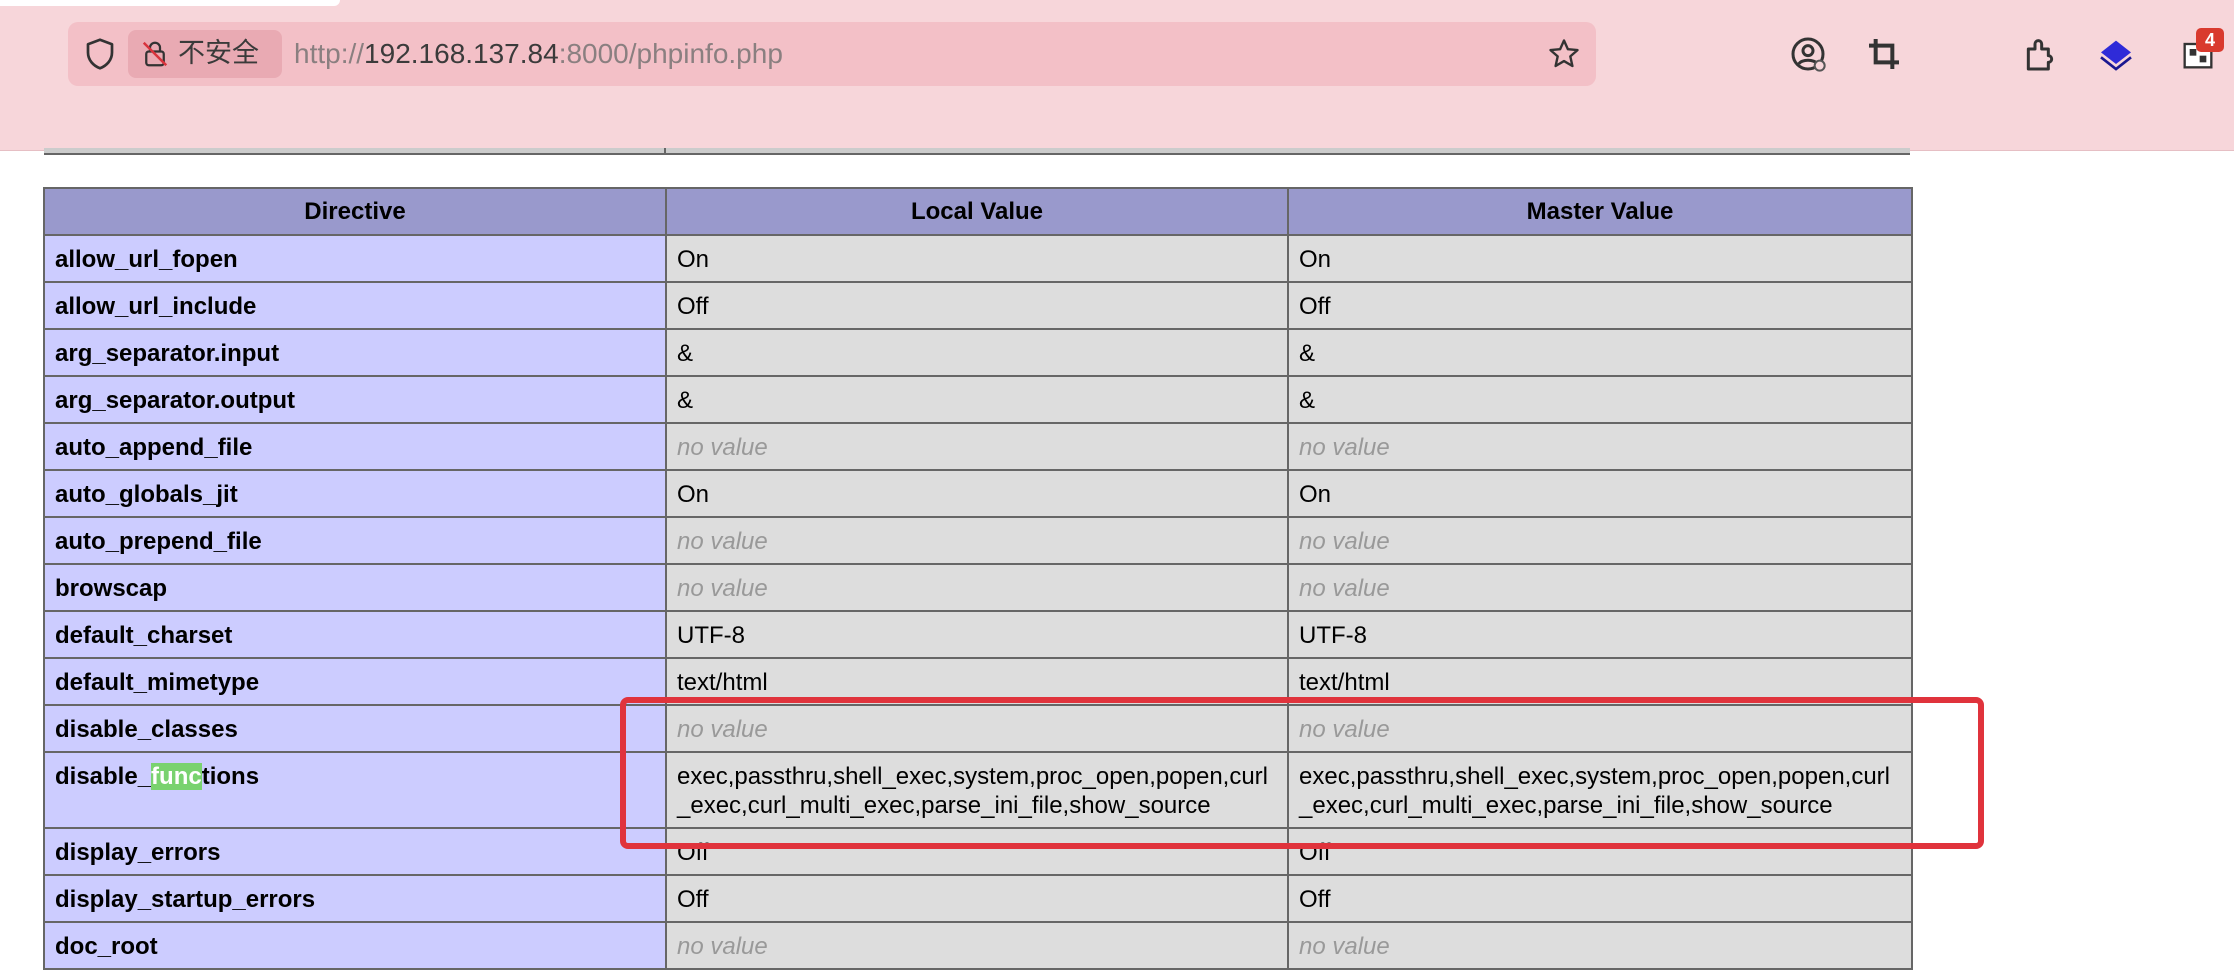 The width and height of the screenshot is (2234, 970). I want to click on insecure-lock-icon, so click(155, 54).